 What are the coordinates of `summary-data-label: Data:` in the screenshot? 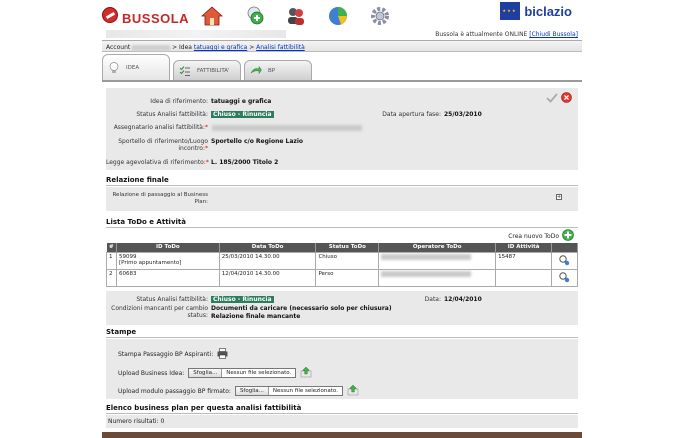 It's located at (432, 299).